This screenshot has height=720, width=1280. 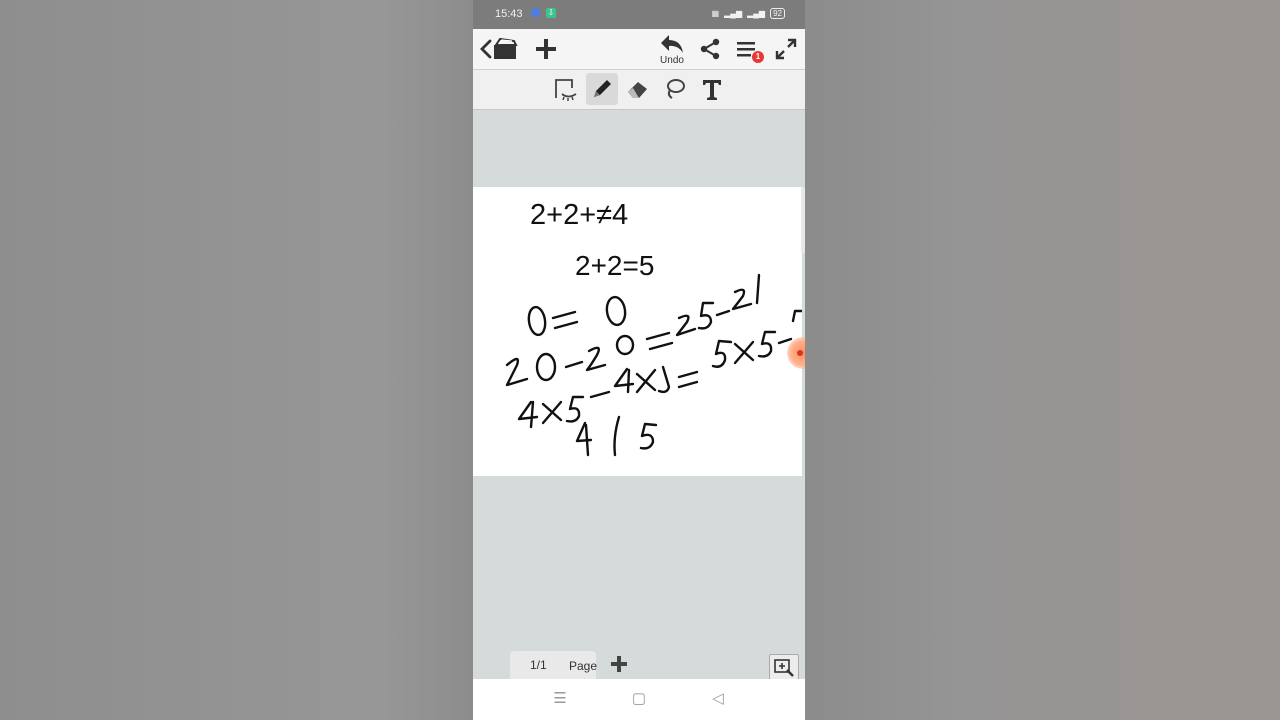 I want to click on text-icon, so click(x=712, y=90).